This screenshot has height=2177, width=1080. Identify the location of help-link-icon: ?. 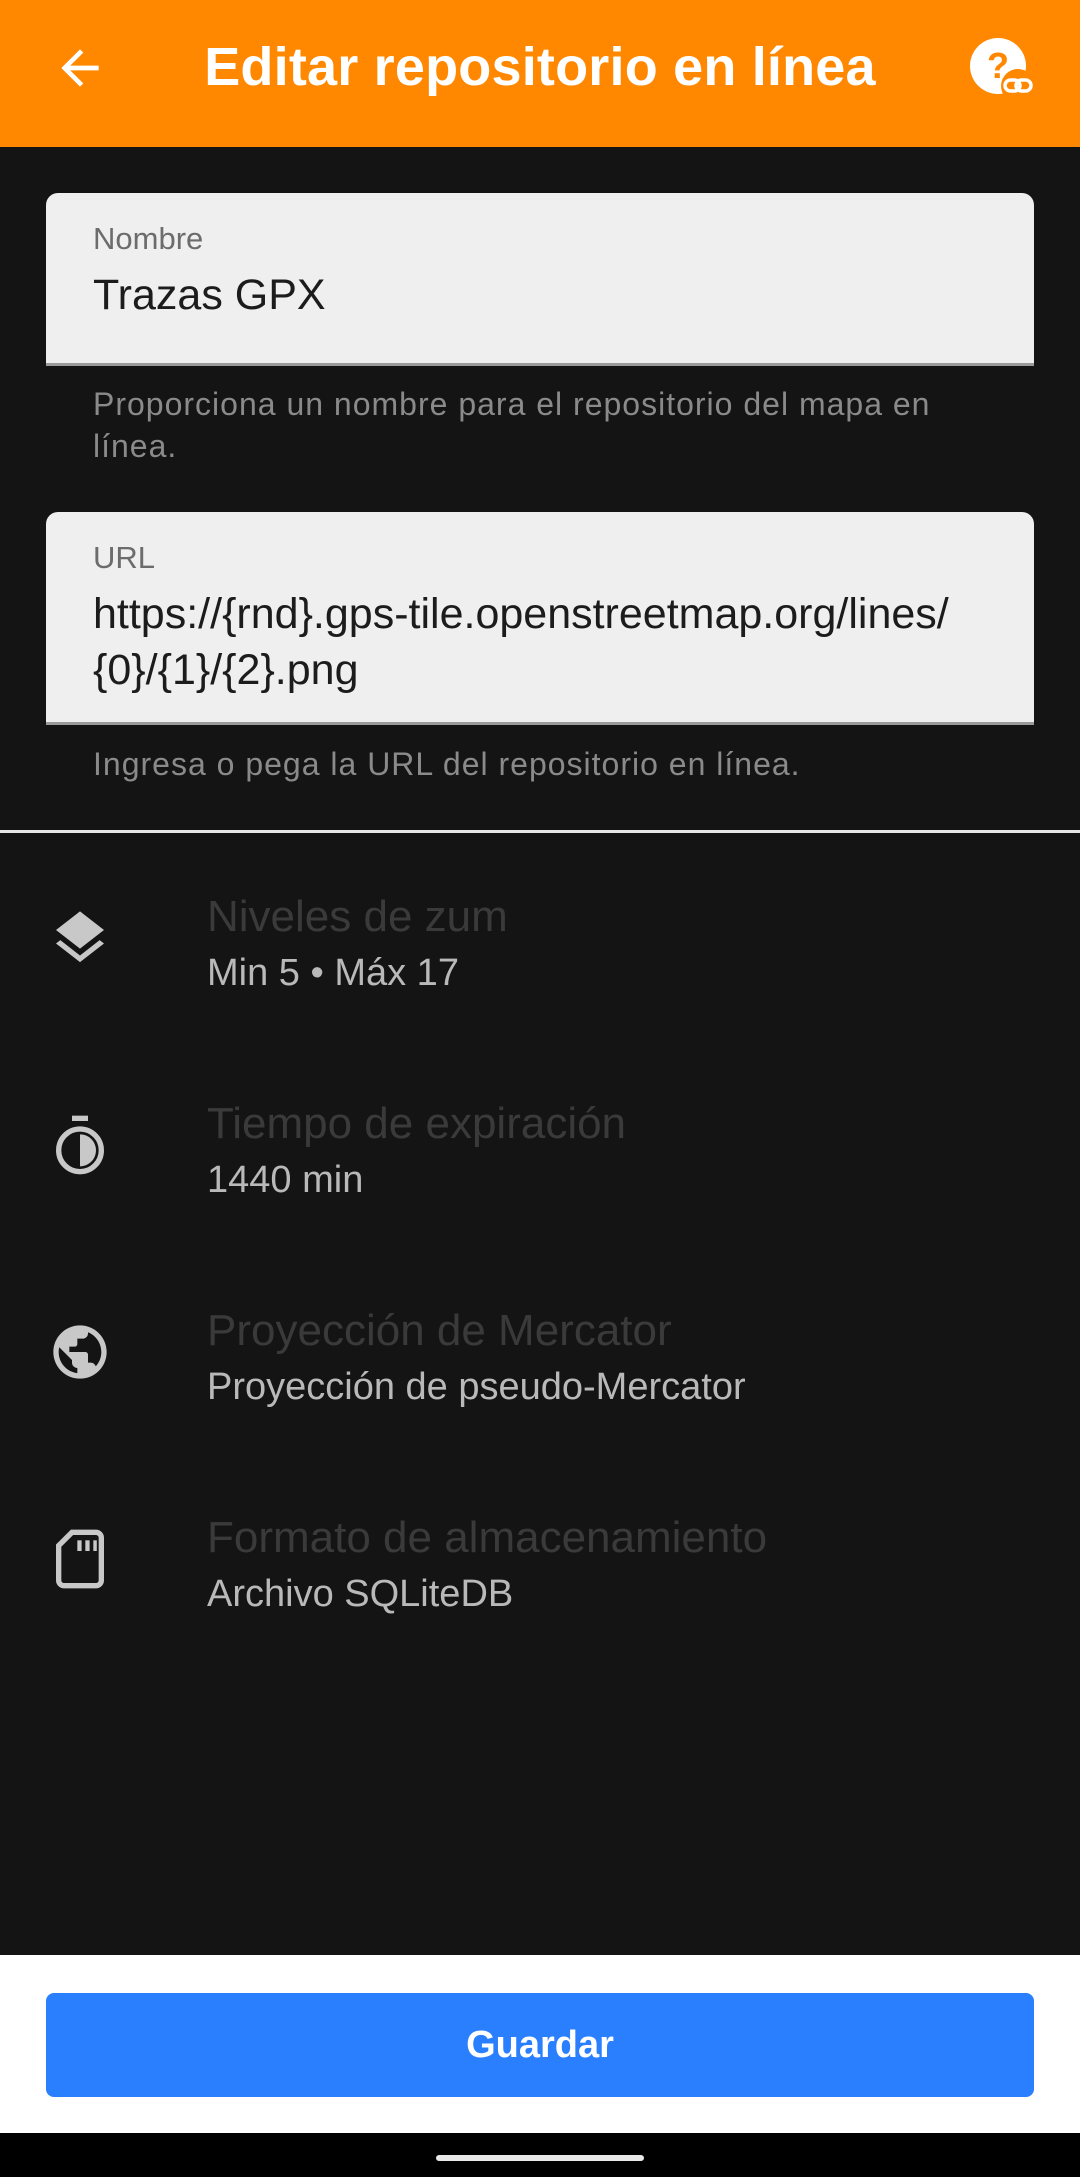
(1002, 70).